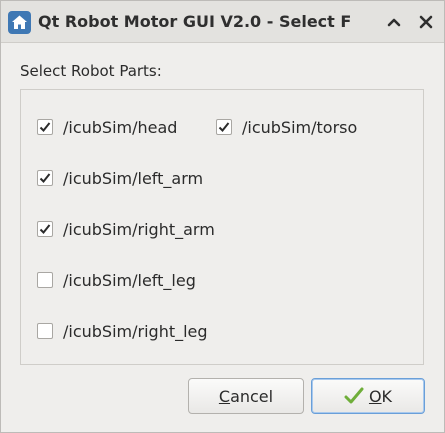 This screenshot has width=445, height=433. Describe the element at coordinates (224, 127) in the screenshot. I see `checkbox-torso-box` at that location.